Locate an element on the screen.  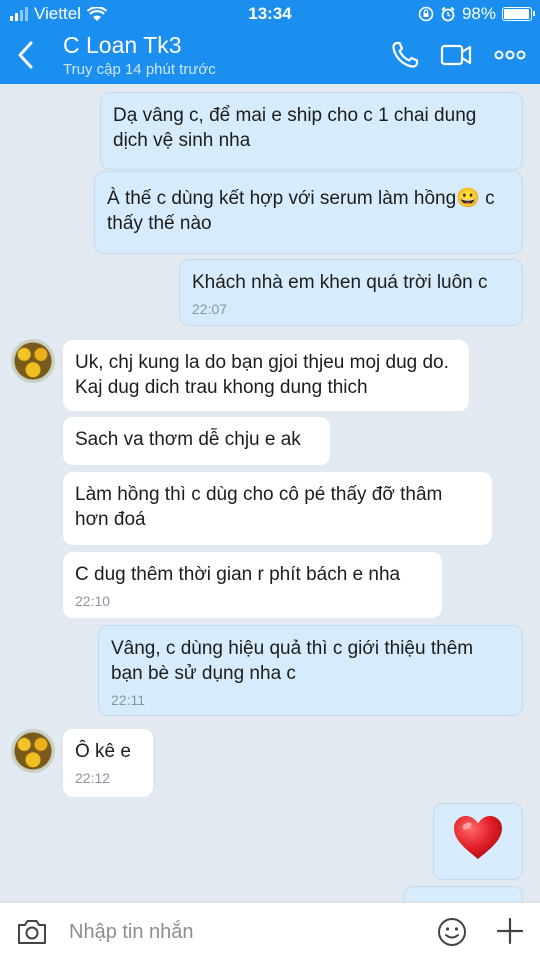
status-bar: Viettel 13:34 98% is located at coordinates (270, 14).